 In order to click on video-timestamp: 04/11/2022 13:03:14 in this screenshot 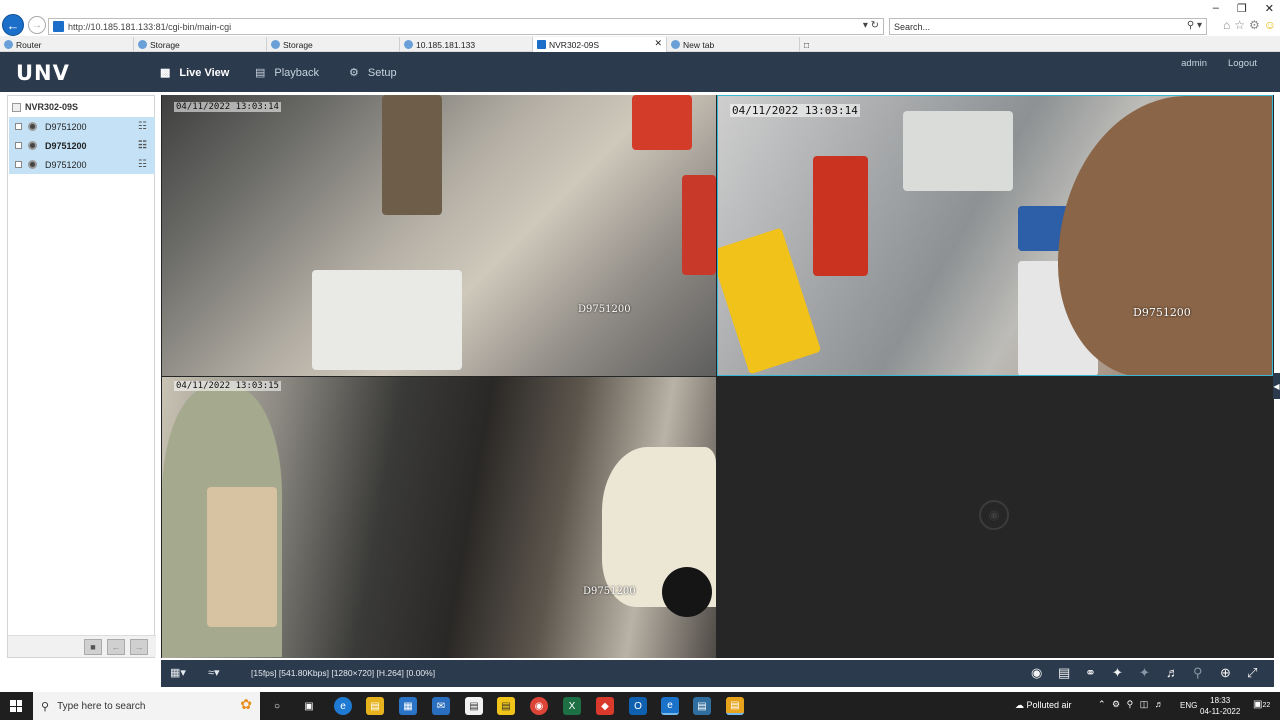, I will do `click(795, 110)`.